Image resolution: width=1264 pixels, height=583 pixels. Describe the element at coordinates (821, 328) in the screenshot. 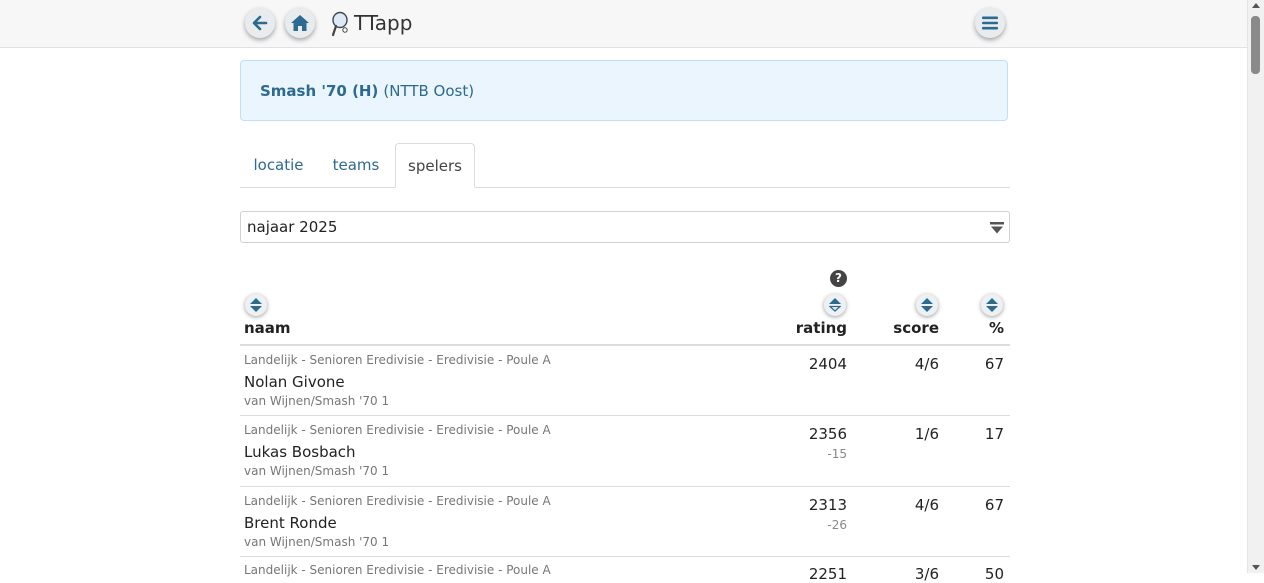

I see `header-rating: rating` at that location.